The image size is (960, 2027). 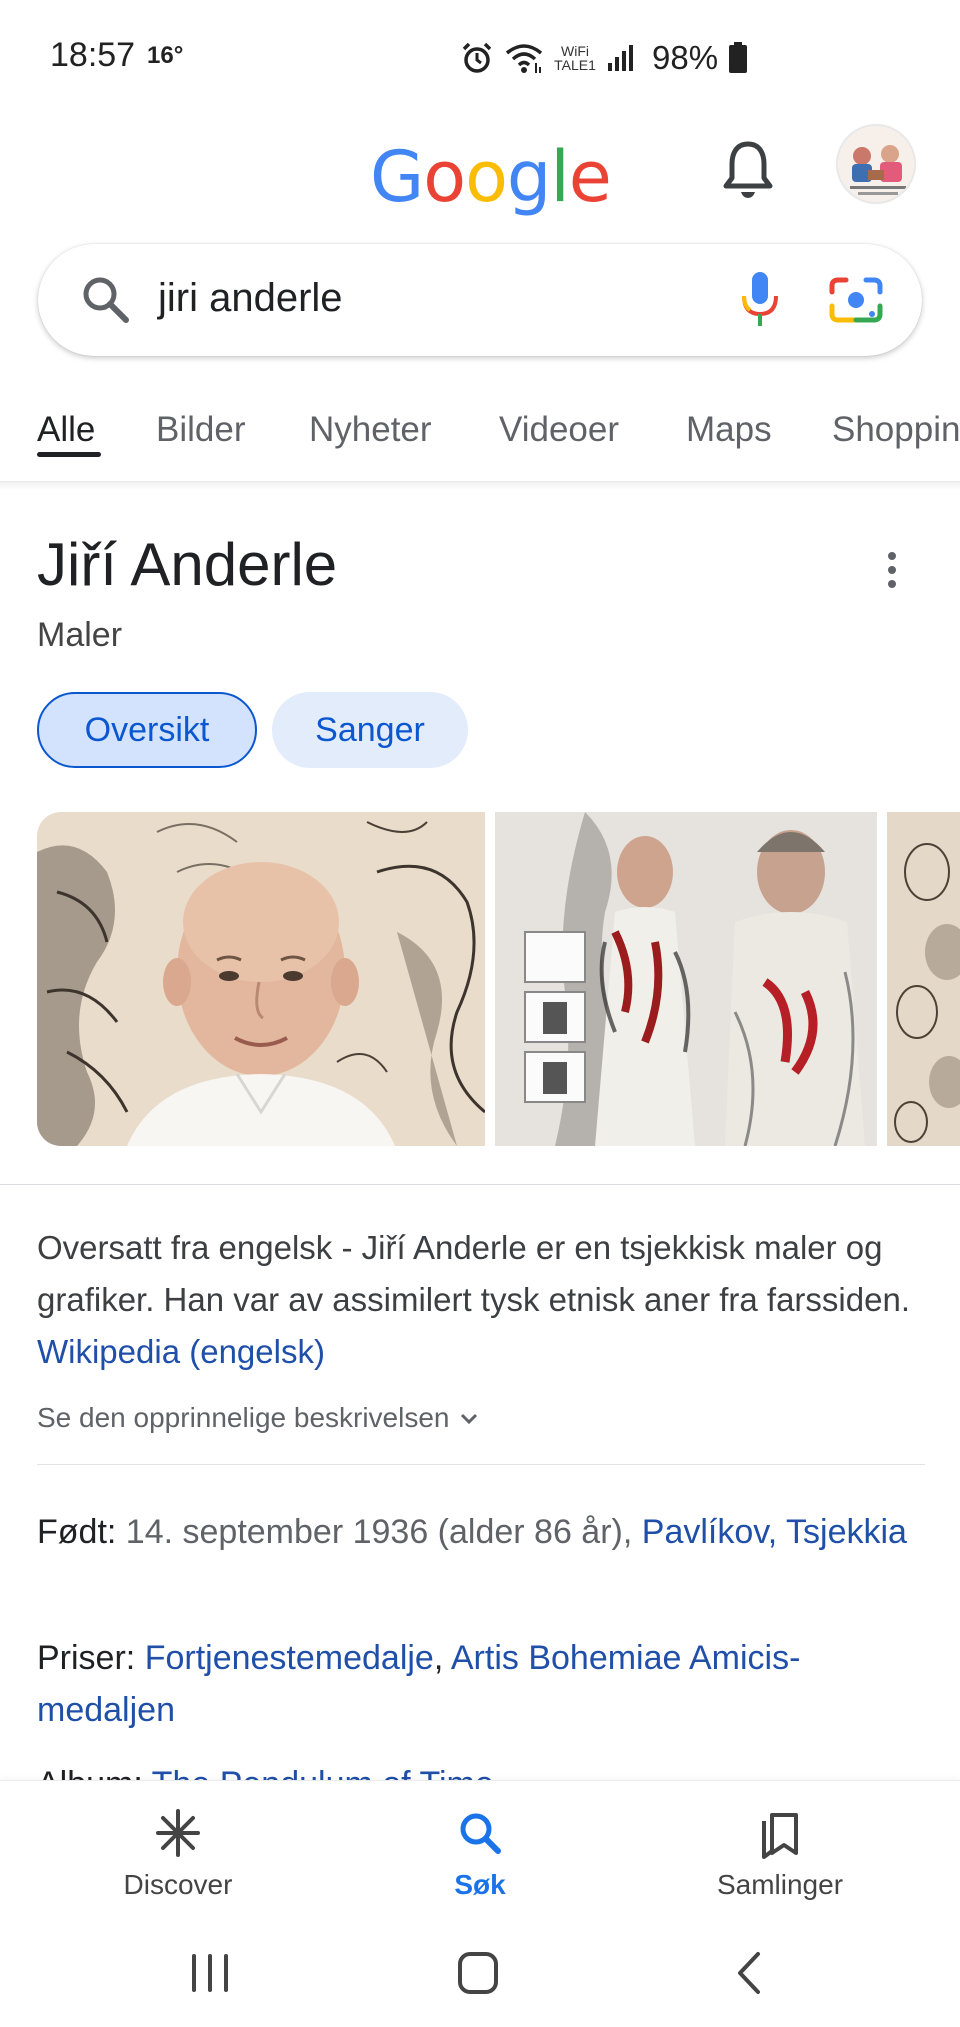 I want to click on nav-search: Søk, so click(x=480, y=1854).